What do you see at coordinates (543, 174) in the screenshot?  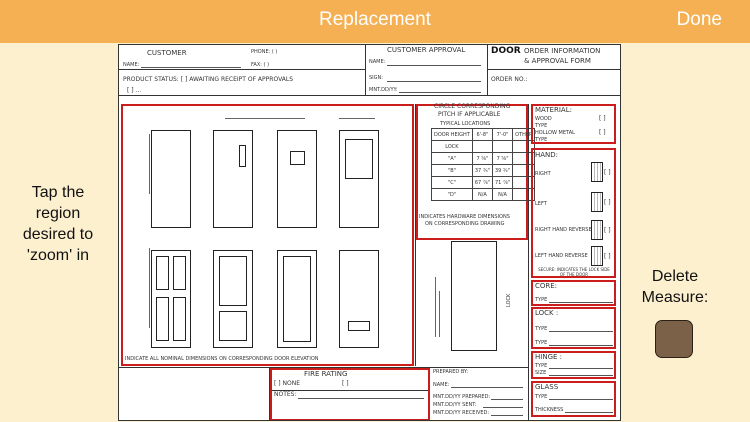 I see `hand-right-label: RIGHT` at bounding box center [543, 174].